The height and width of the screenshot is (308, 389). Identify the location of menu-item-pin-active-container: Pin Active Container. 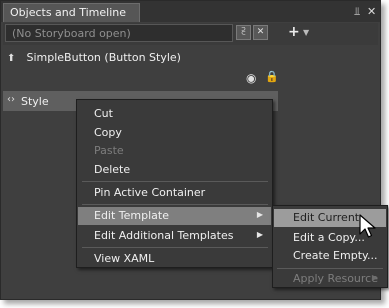
(174, 193).